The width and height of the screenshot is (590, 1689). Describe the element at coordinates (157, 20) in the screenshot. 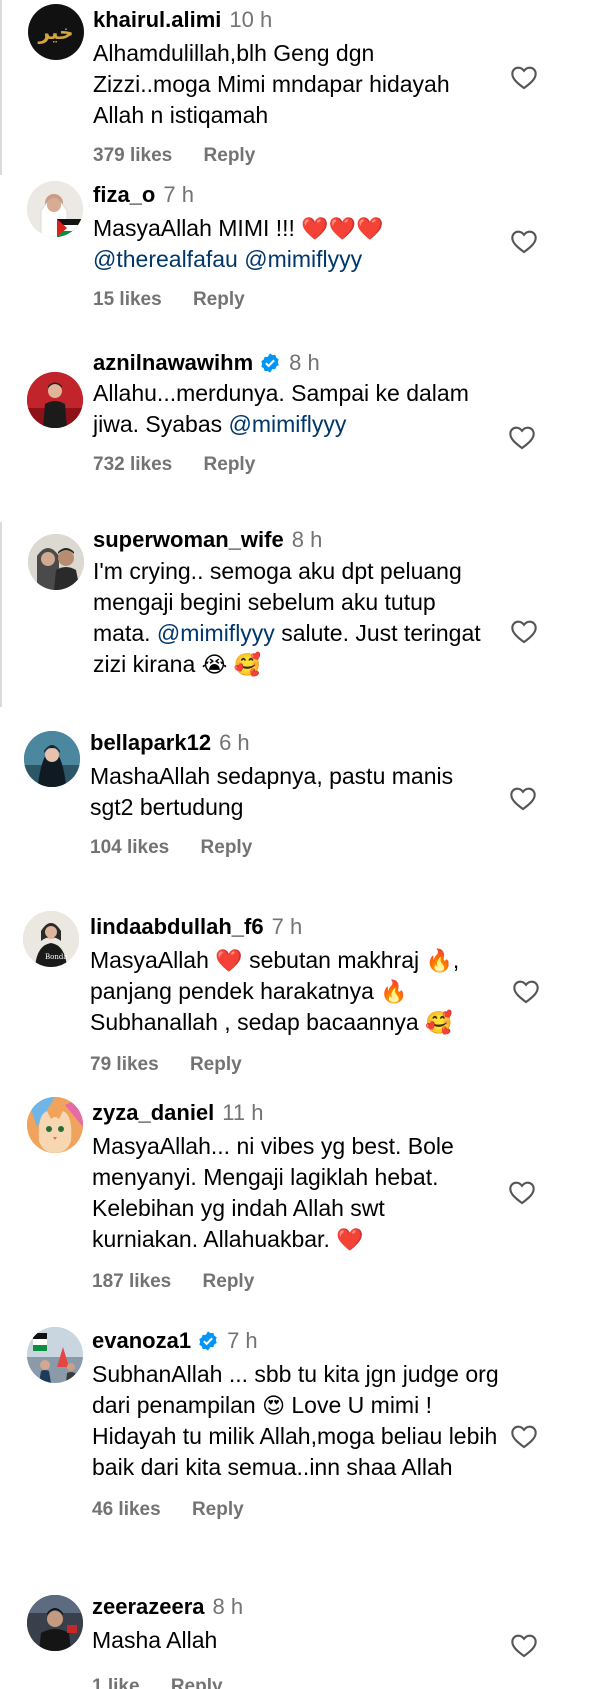

I see `comment-username: khairul.alimi` at that location.